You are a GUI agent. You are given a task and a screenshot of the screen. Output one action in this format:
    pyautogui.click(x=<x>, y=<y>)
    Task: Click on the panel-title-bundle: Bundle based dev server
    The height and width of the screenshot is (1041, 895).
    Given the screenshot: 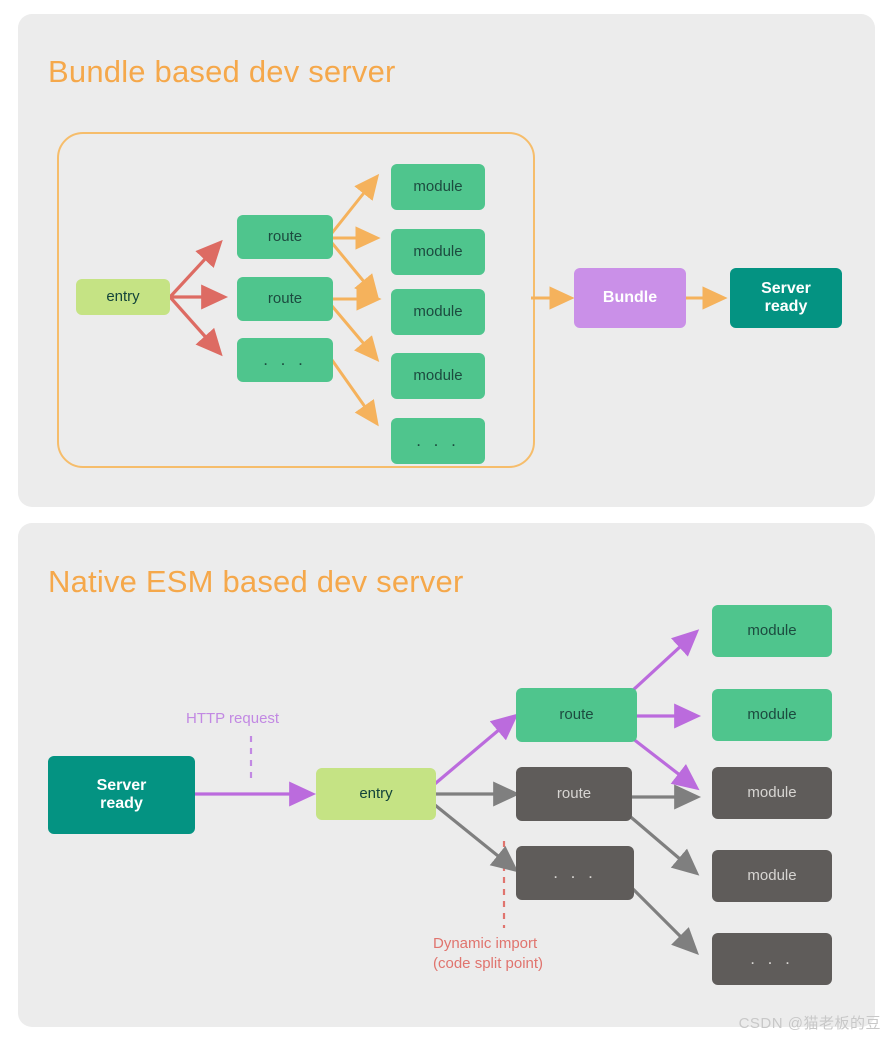 What is the action you would take?
    pyautogui.click(x=222, y=71)
    